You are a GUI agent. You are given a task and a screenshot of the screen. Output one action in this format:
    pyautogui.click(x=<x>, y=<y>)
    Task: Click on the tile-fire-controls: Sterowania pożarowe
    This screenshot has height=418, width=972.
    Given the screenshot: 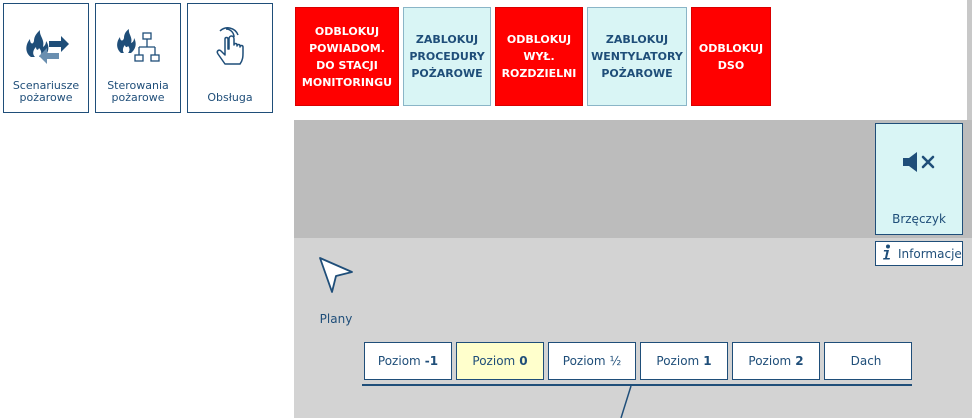 What is the action you would take?
    pyautogui.click(x=138, y=58)
    